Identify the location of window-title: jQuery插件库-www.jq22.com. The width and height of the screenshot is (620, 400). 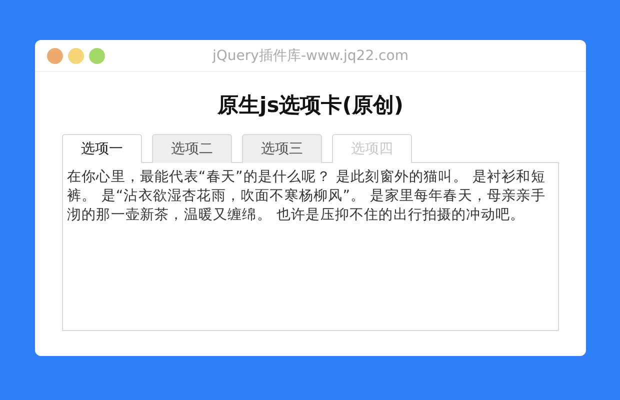
(310, 56).